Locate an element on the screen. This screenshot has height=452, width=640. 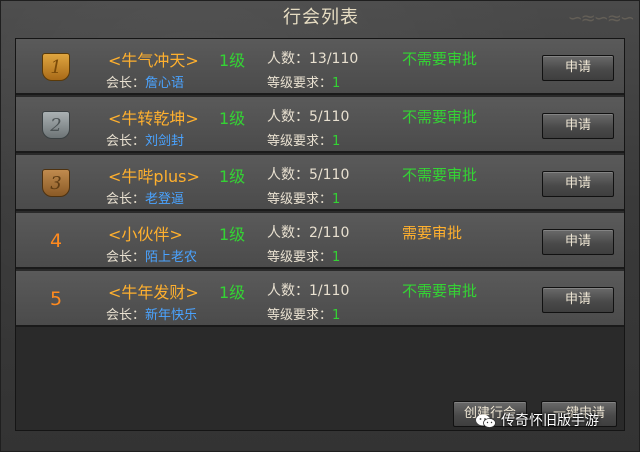
guild-leader: 会长：老登逼 is located at coordinates (145, 197).